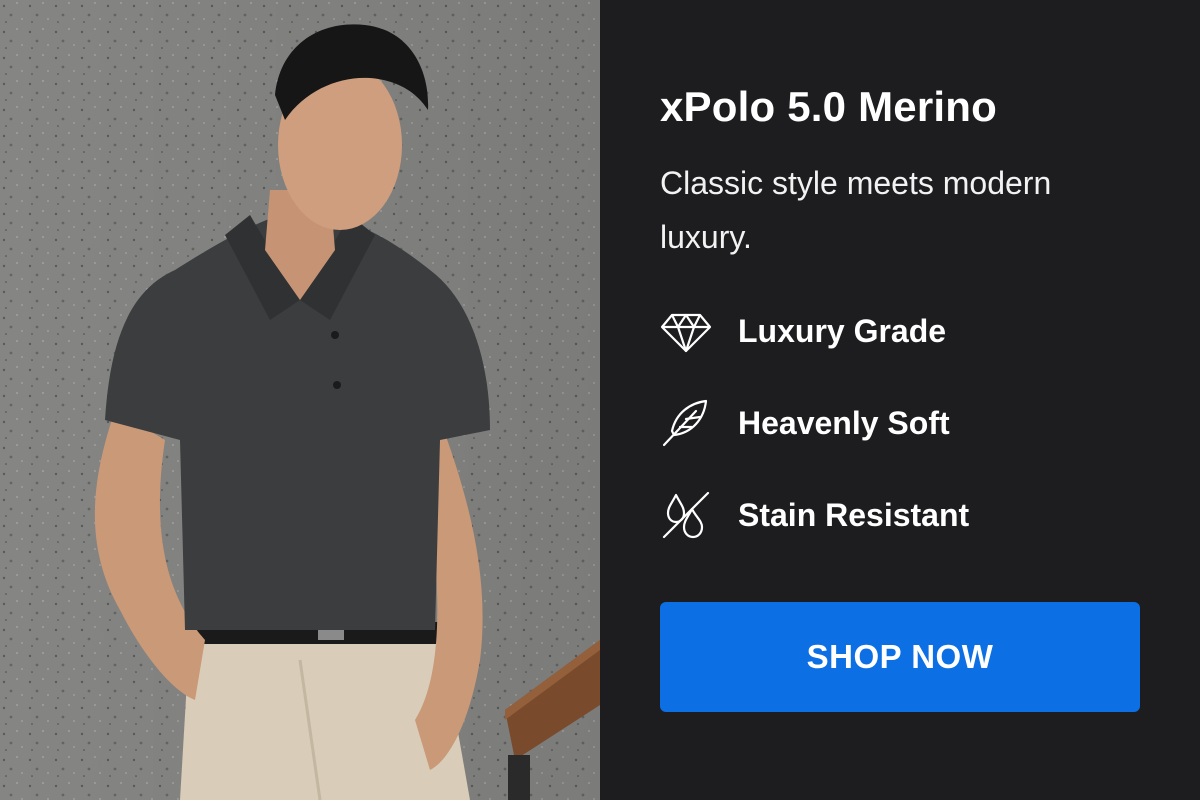  What do you see at coordinates (686, 331) in the screenshot?
I see `diamond-icon` at bounding box center [686, 331].